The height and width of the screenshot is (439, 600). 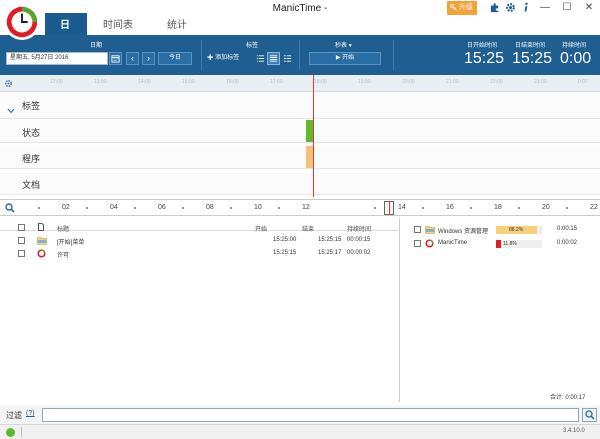 What do you see at coordinates (177, 23) in the screenshot?
I see `tab-statistics: 统计` at bounding box center [177, 23].